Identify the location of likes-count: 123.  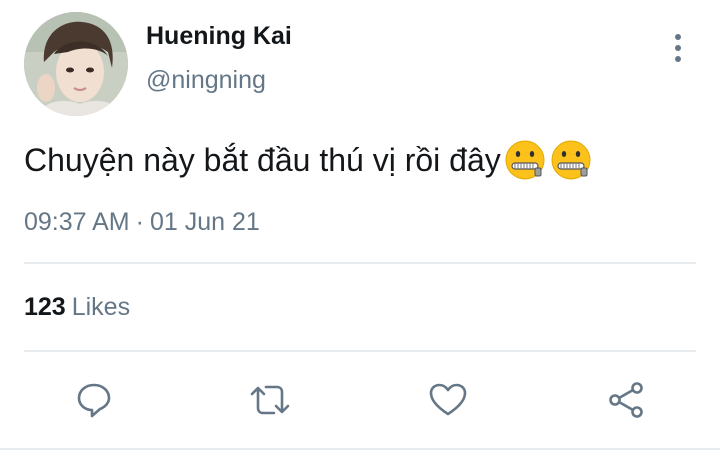
(45, 307).